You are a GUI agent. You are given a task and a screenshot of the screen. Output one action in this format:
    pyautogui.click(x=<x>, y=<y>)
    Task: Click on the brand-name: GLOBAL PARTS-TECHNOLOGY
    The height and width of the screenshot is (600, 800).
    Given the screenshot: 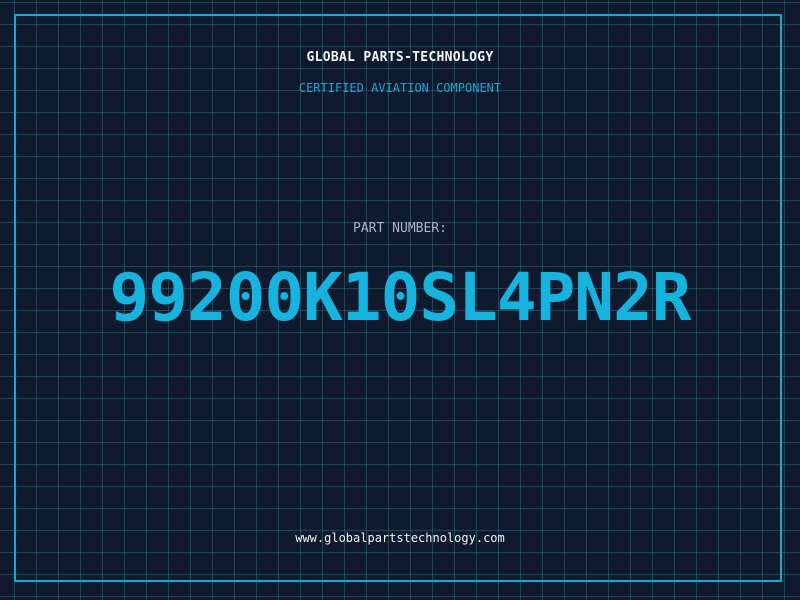 What is the action you would take?
    pyautogui.click(x=400, y=57)
    